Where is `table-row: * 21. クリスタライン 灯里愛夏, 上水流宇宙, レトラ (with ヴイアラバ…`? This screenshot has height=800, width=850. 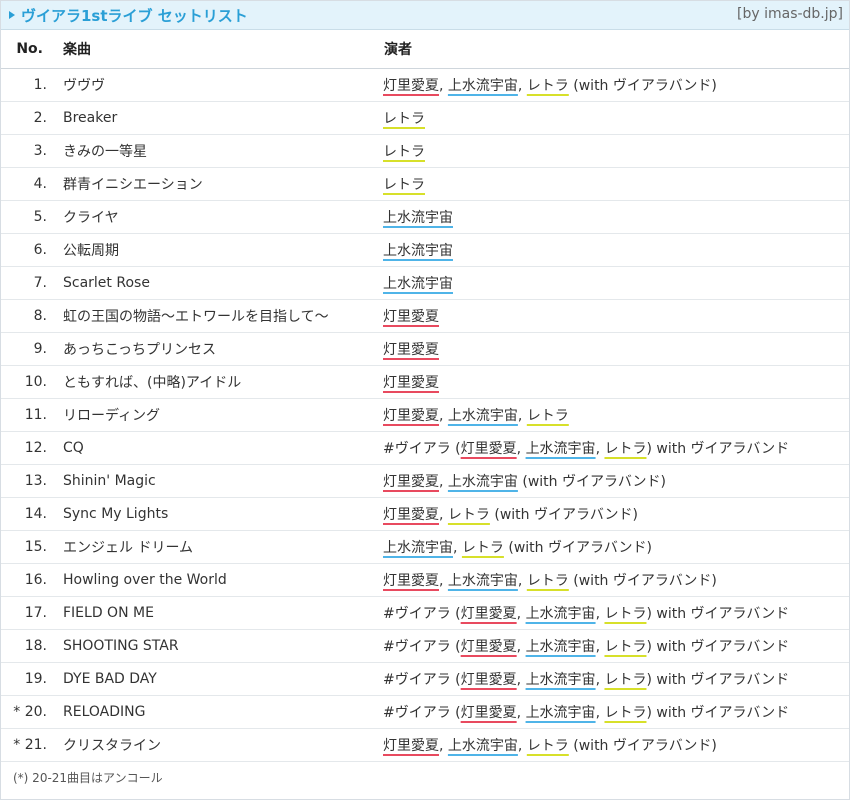 table-row: * 21. クリスタライン 灯里愛夏, 上水流宇宙, レトラ (with ヴイアラバ… is located at coordinates (425, 745).